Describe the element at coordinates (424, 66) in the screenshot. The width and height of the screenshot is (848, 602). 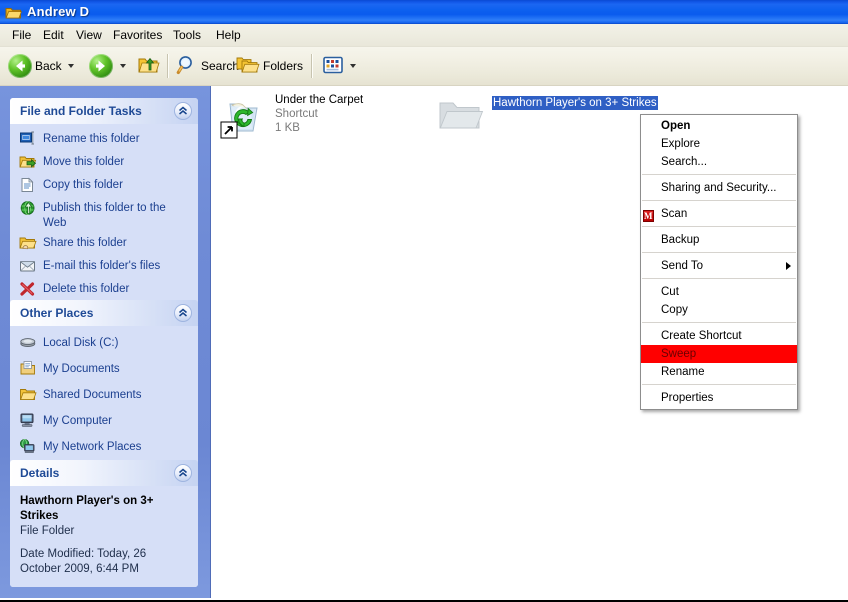
I see `toolbar: Back Search Folders` at that location.